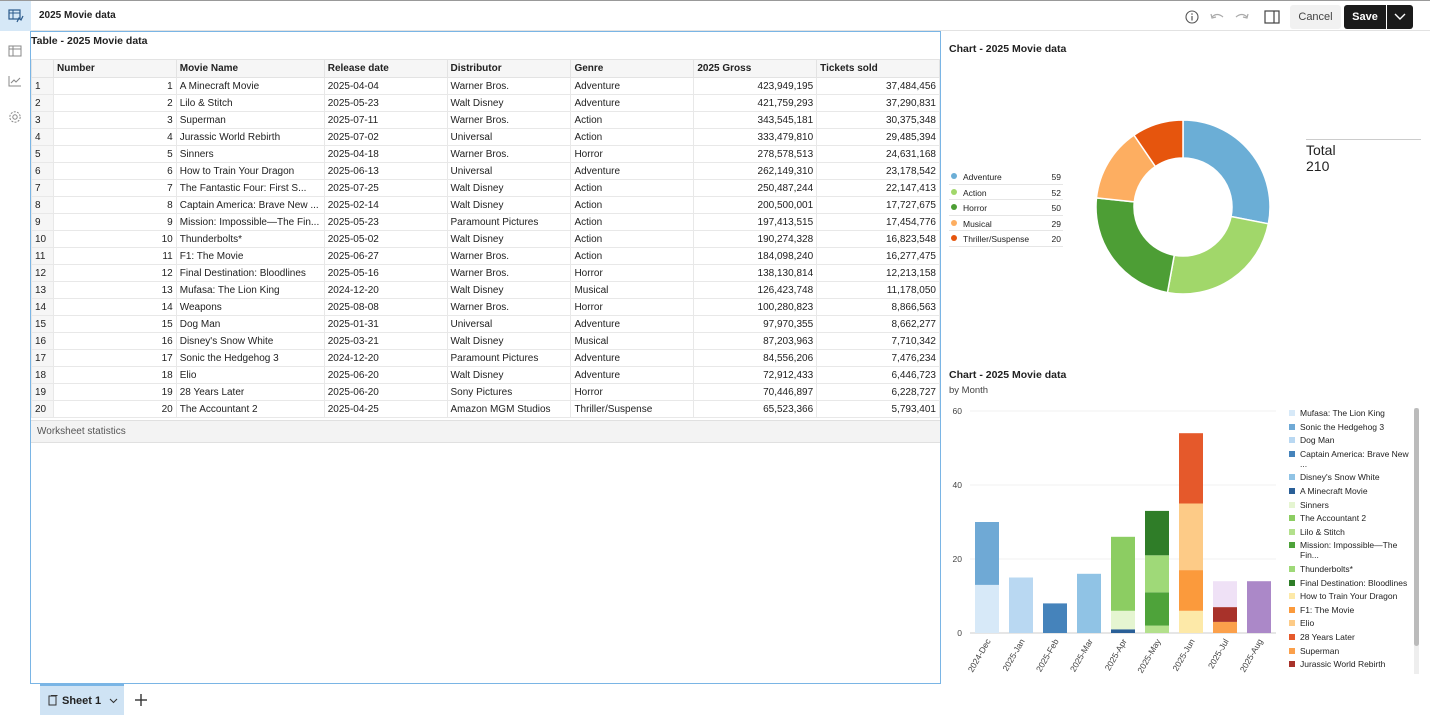 Image resolution: width=1430 pixels, height=715 pixels. What do you see at coordinates (114, 103) in the screenshot?
I see `table-cell: 2` at bounding box center [114, 103].